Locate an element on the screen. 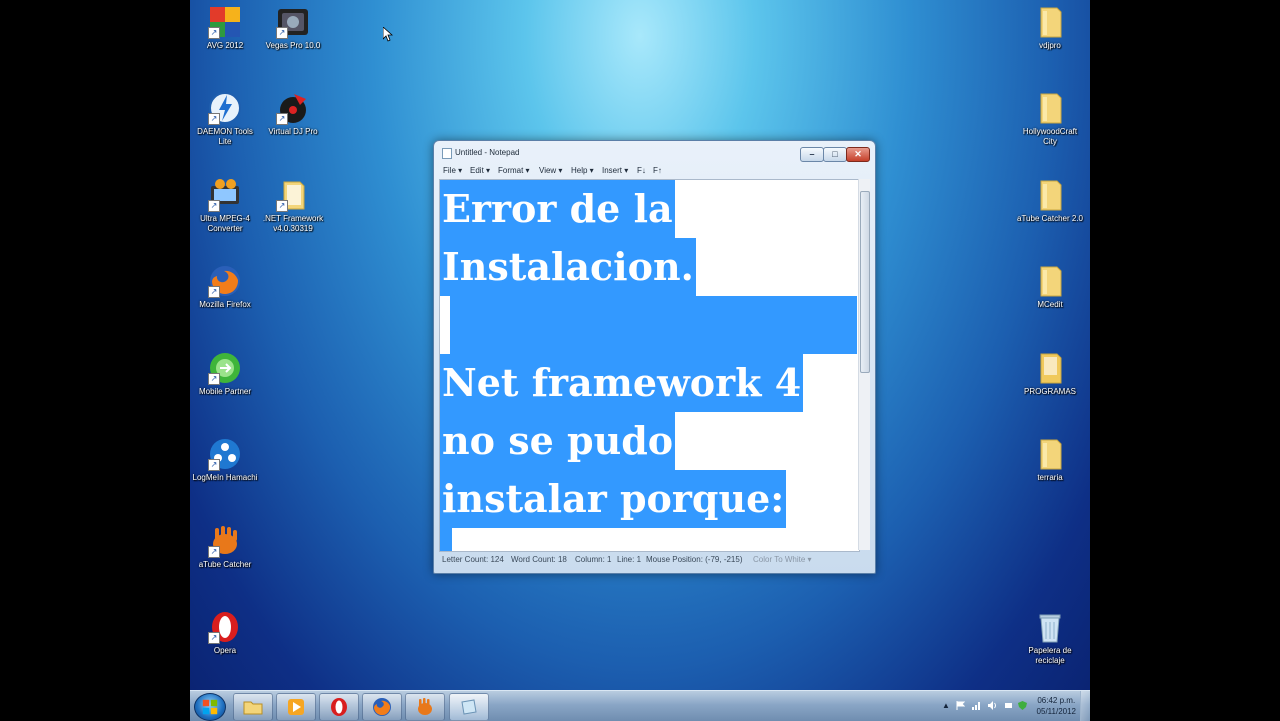 Image resolution: width=1280 pixels, height=721 pixels. opera-shortcut: ↗ Opera is located at coordinates (225, 633).